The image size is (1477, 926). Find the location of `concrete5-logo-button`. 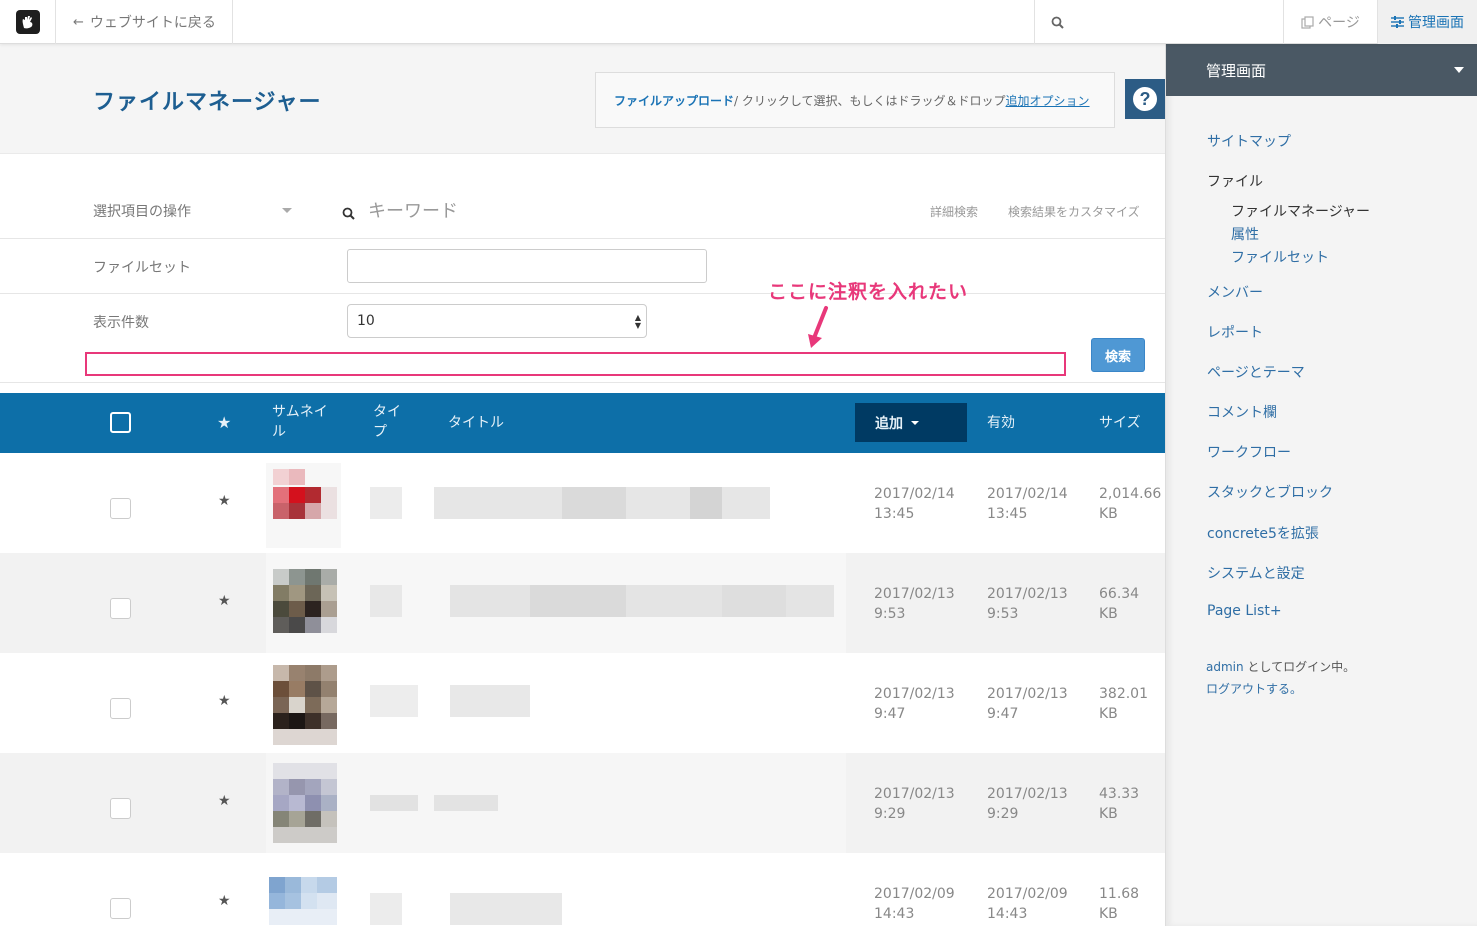

concrete5-logo-button is located at coordinates (28, 22).